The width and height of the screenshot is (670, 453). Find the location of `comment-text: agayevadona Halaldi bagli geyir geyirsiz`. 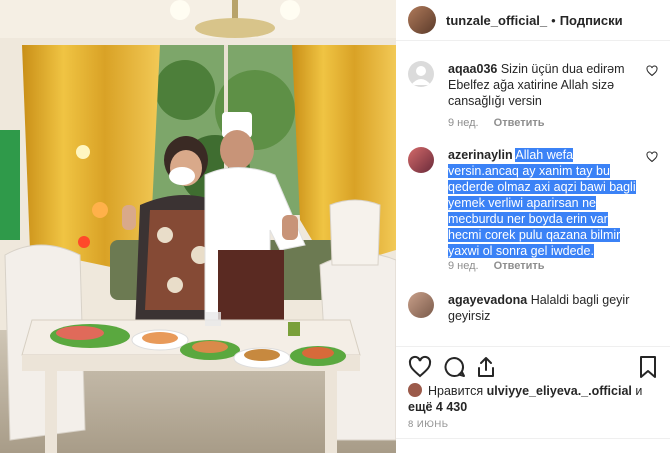

comment-text: agayevadona Halaldi bagli geyir geyirsiz is located at coordinates (545, 308).